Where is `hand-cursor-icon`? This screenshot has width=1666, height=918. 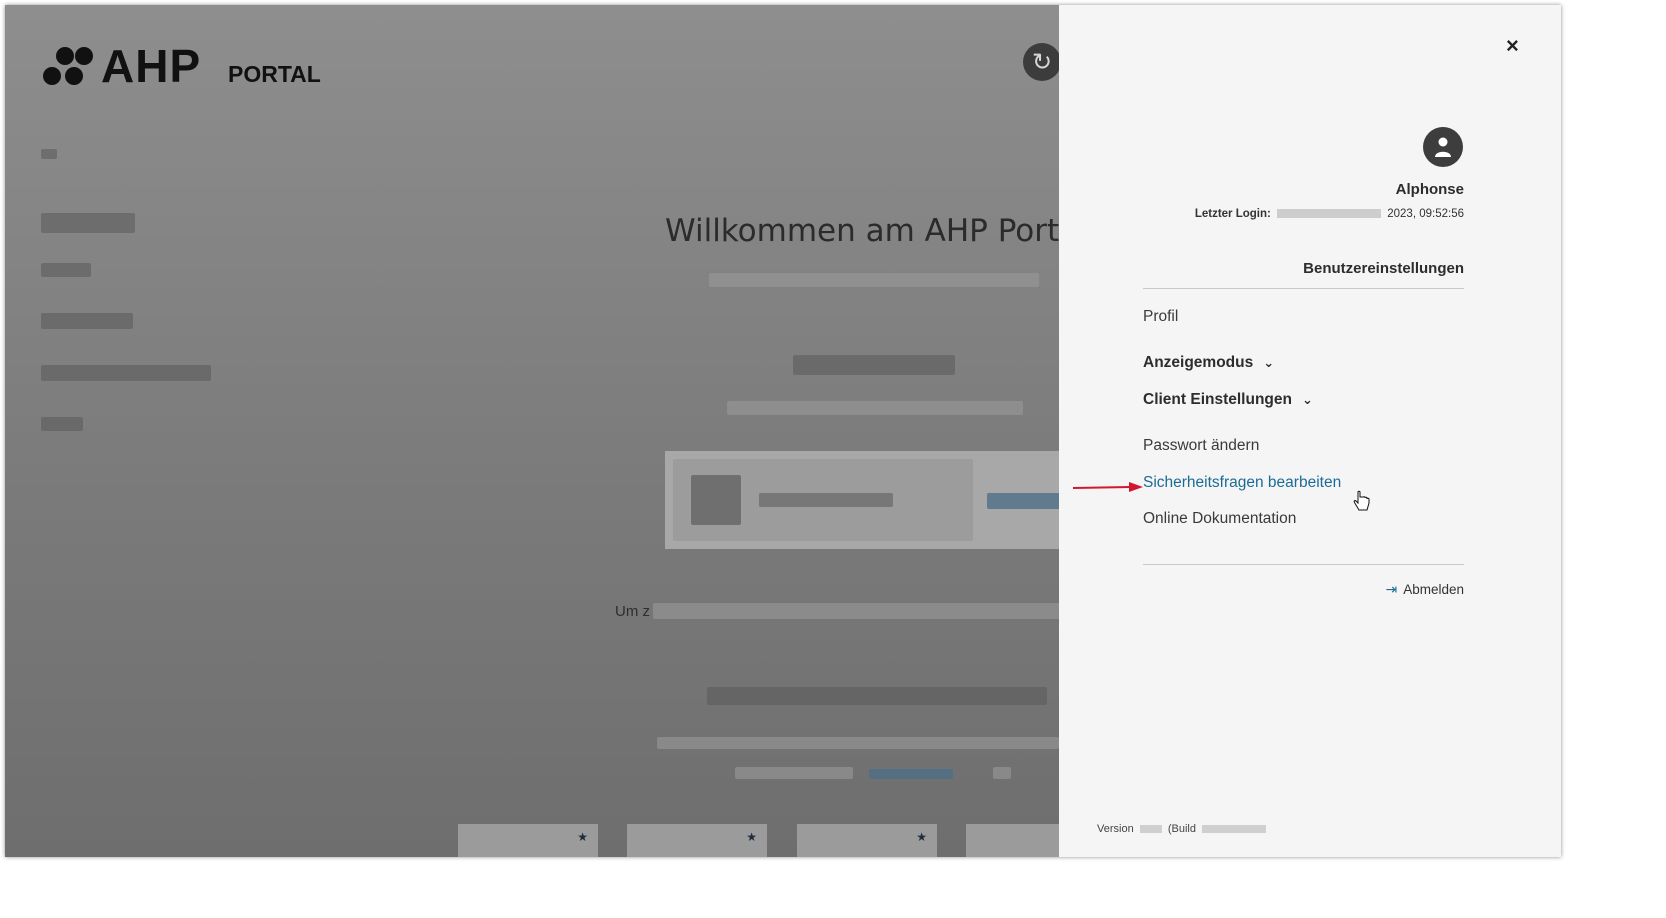
hand-cursor-icon is located at coordinates (1361, 500).